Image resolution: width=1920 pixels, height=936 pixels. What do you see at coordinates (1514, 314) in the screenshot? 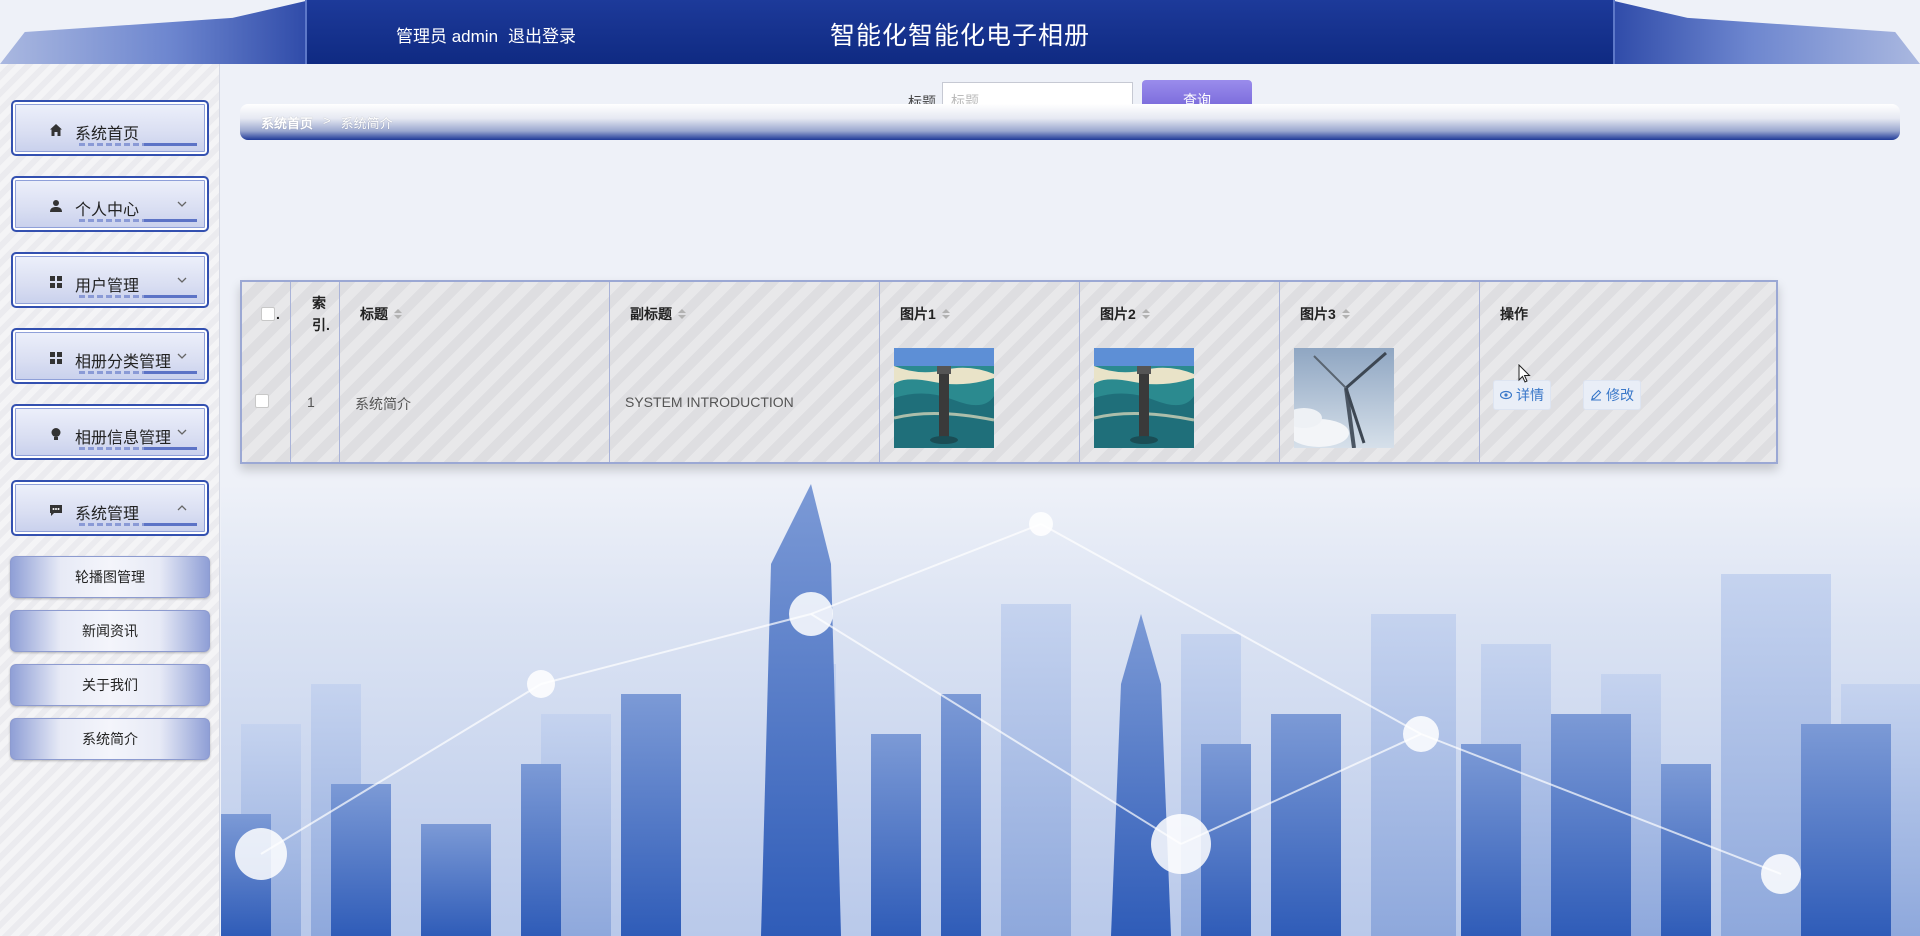
I see `column-header-actions: 操作` at bounding box center [1514, 314].